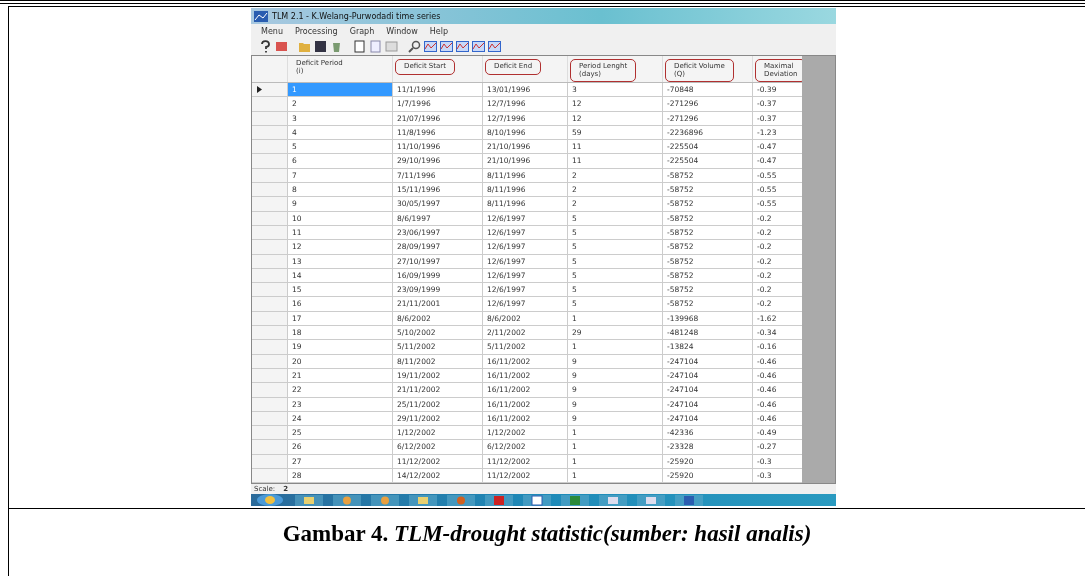  What do you see at coordinates (402, 31) in the screenshot?
I see `menu-item: Window` at bounding box center [402, 31].